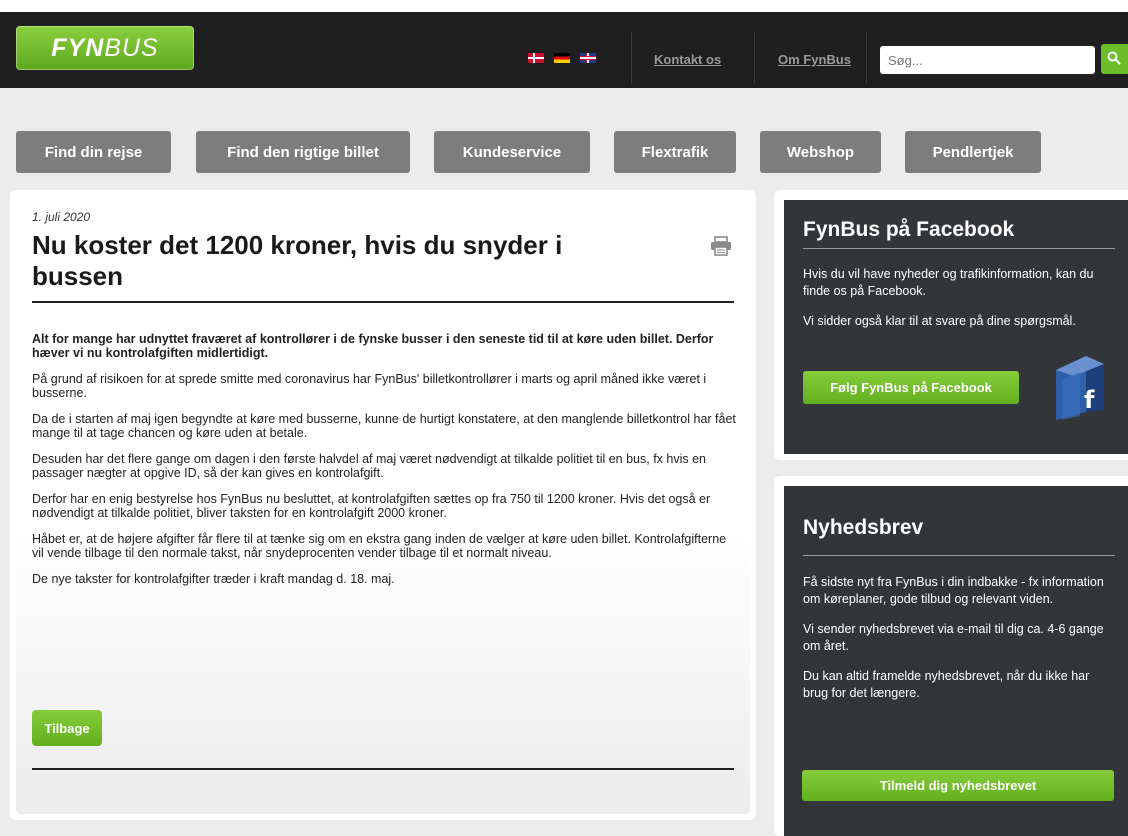  What do you see at coordinates (564, 44) in the screenshot?
I see `site-header: FYNBUS Kontakt os Om FynBus` at bounding box center [564, 44].